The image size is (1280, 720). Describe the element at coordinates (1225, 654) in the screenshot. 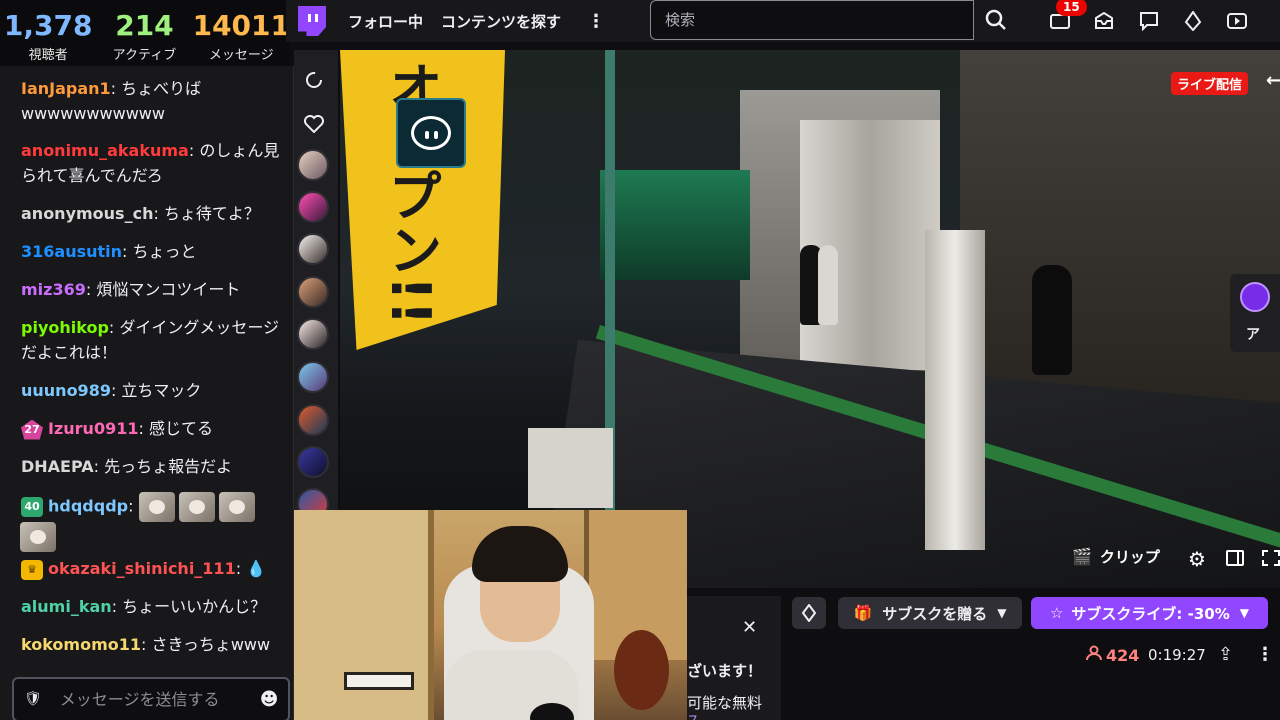

I see `share-icon: ⇪` at that location.